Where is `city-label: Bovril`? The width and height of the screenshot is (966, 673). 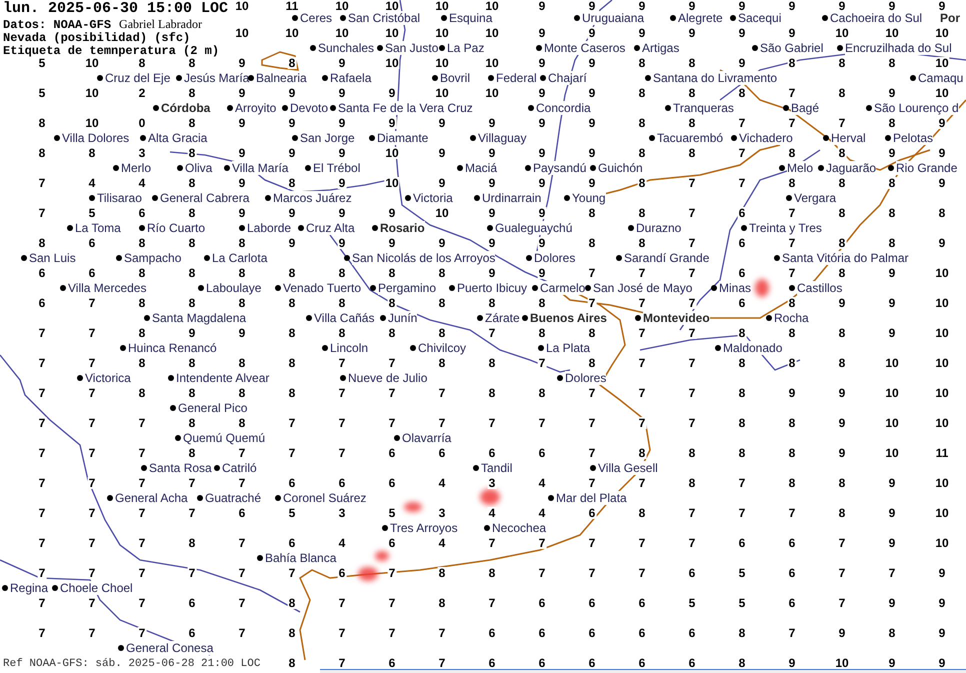
city-label: Bovril is located at coordinates (455, 78).